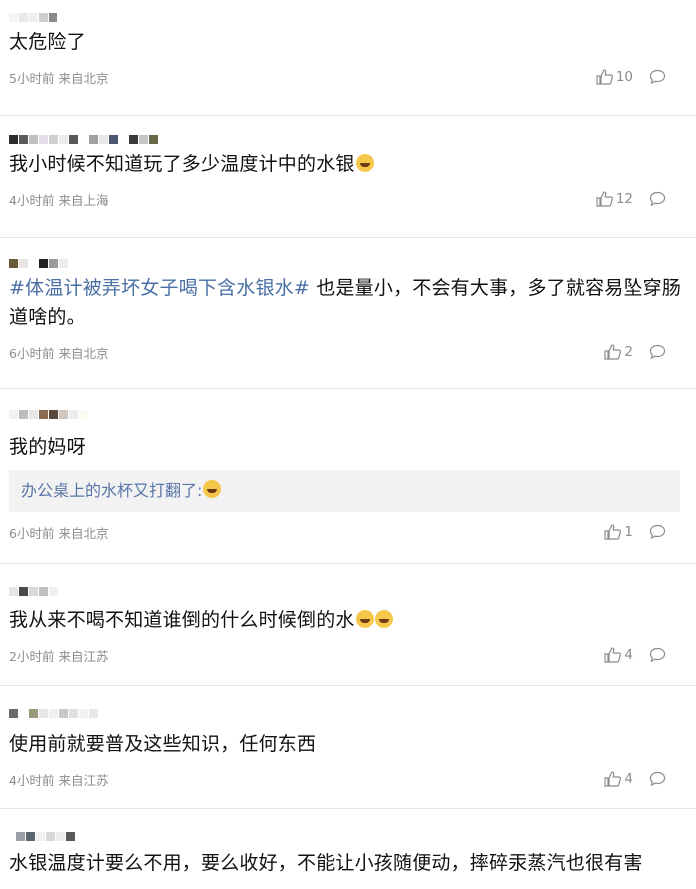 The width and height of the screenshot is (696, 889). I want to click on like-button: 2, so click(618, 352).